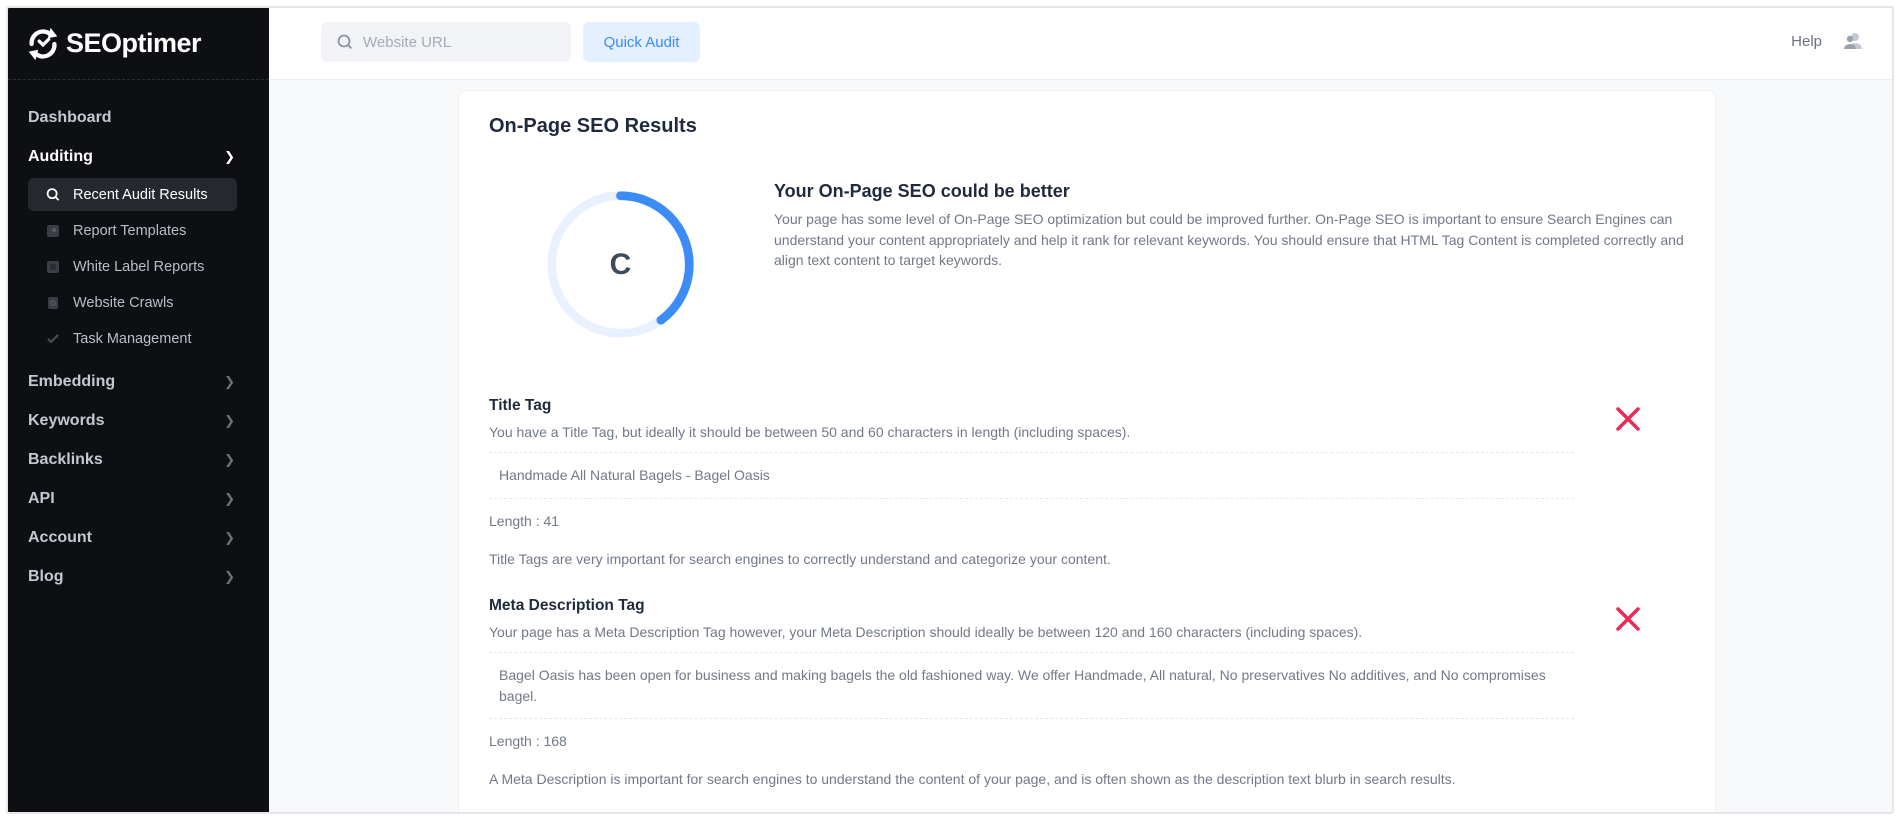  Describe the element at coordinates (524, 520) in the screenshot. I see `check-length: Length : 41` at that location.